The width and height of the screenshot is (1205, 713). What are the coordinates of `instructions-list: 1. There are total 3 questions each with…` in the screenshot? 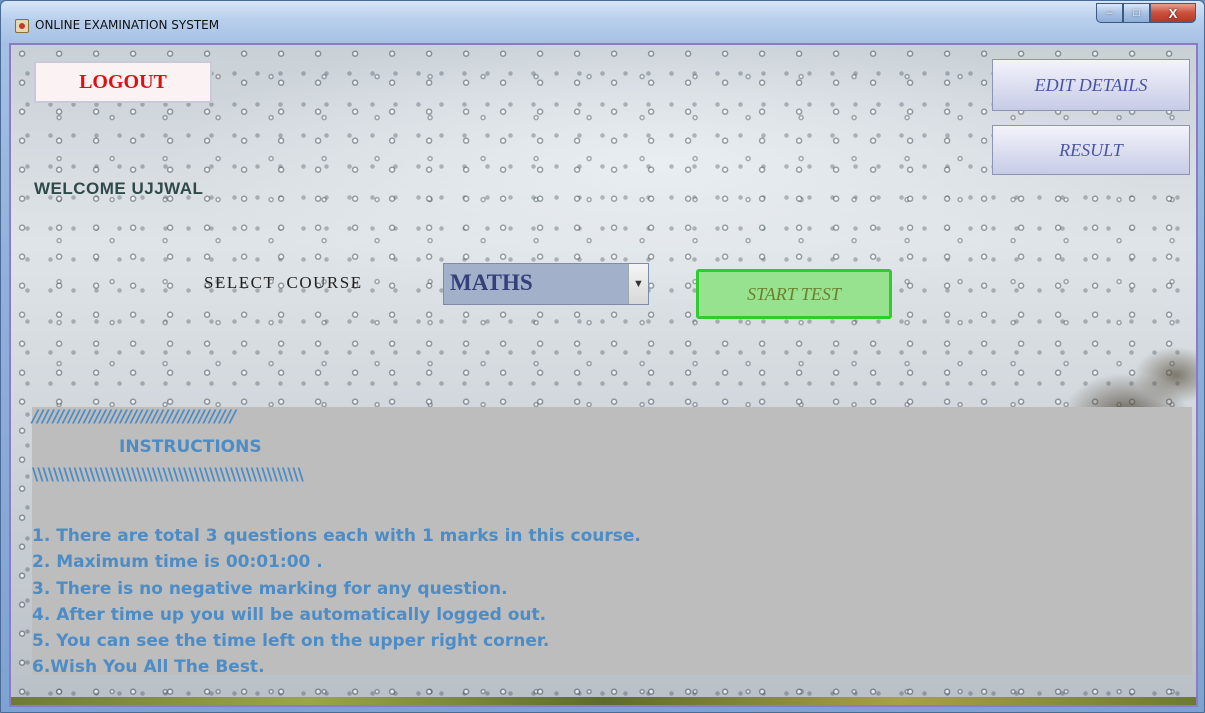 It's located at (336, 602).